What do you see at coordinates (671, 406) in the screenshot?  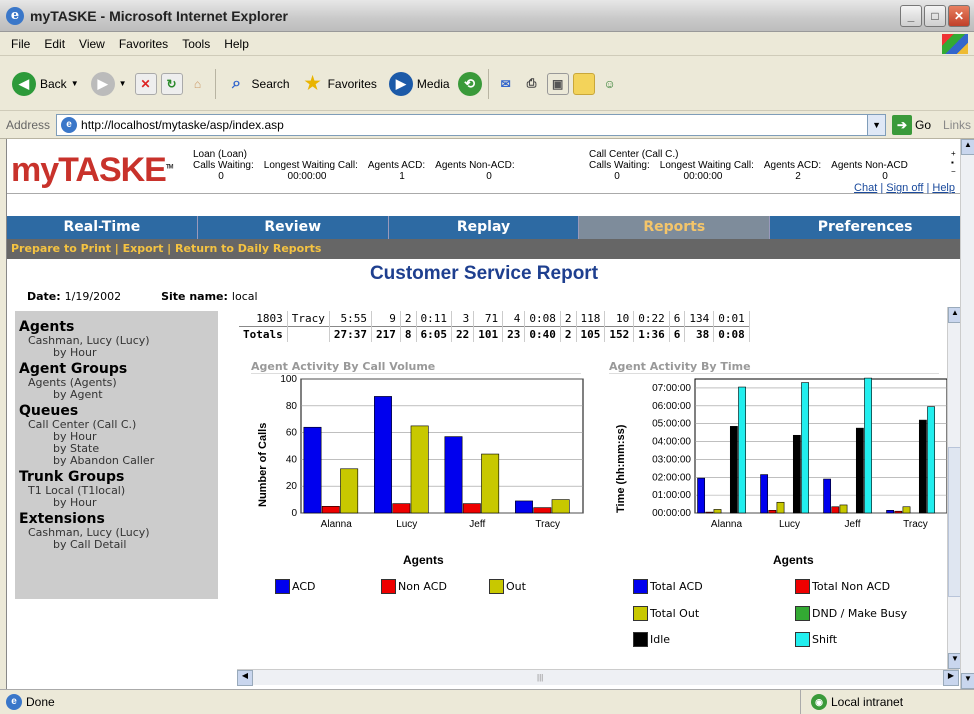 I see `time-ytick-label: 06:00:00` at bounding box center [671, 406].